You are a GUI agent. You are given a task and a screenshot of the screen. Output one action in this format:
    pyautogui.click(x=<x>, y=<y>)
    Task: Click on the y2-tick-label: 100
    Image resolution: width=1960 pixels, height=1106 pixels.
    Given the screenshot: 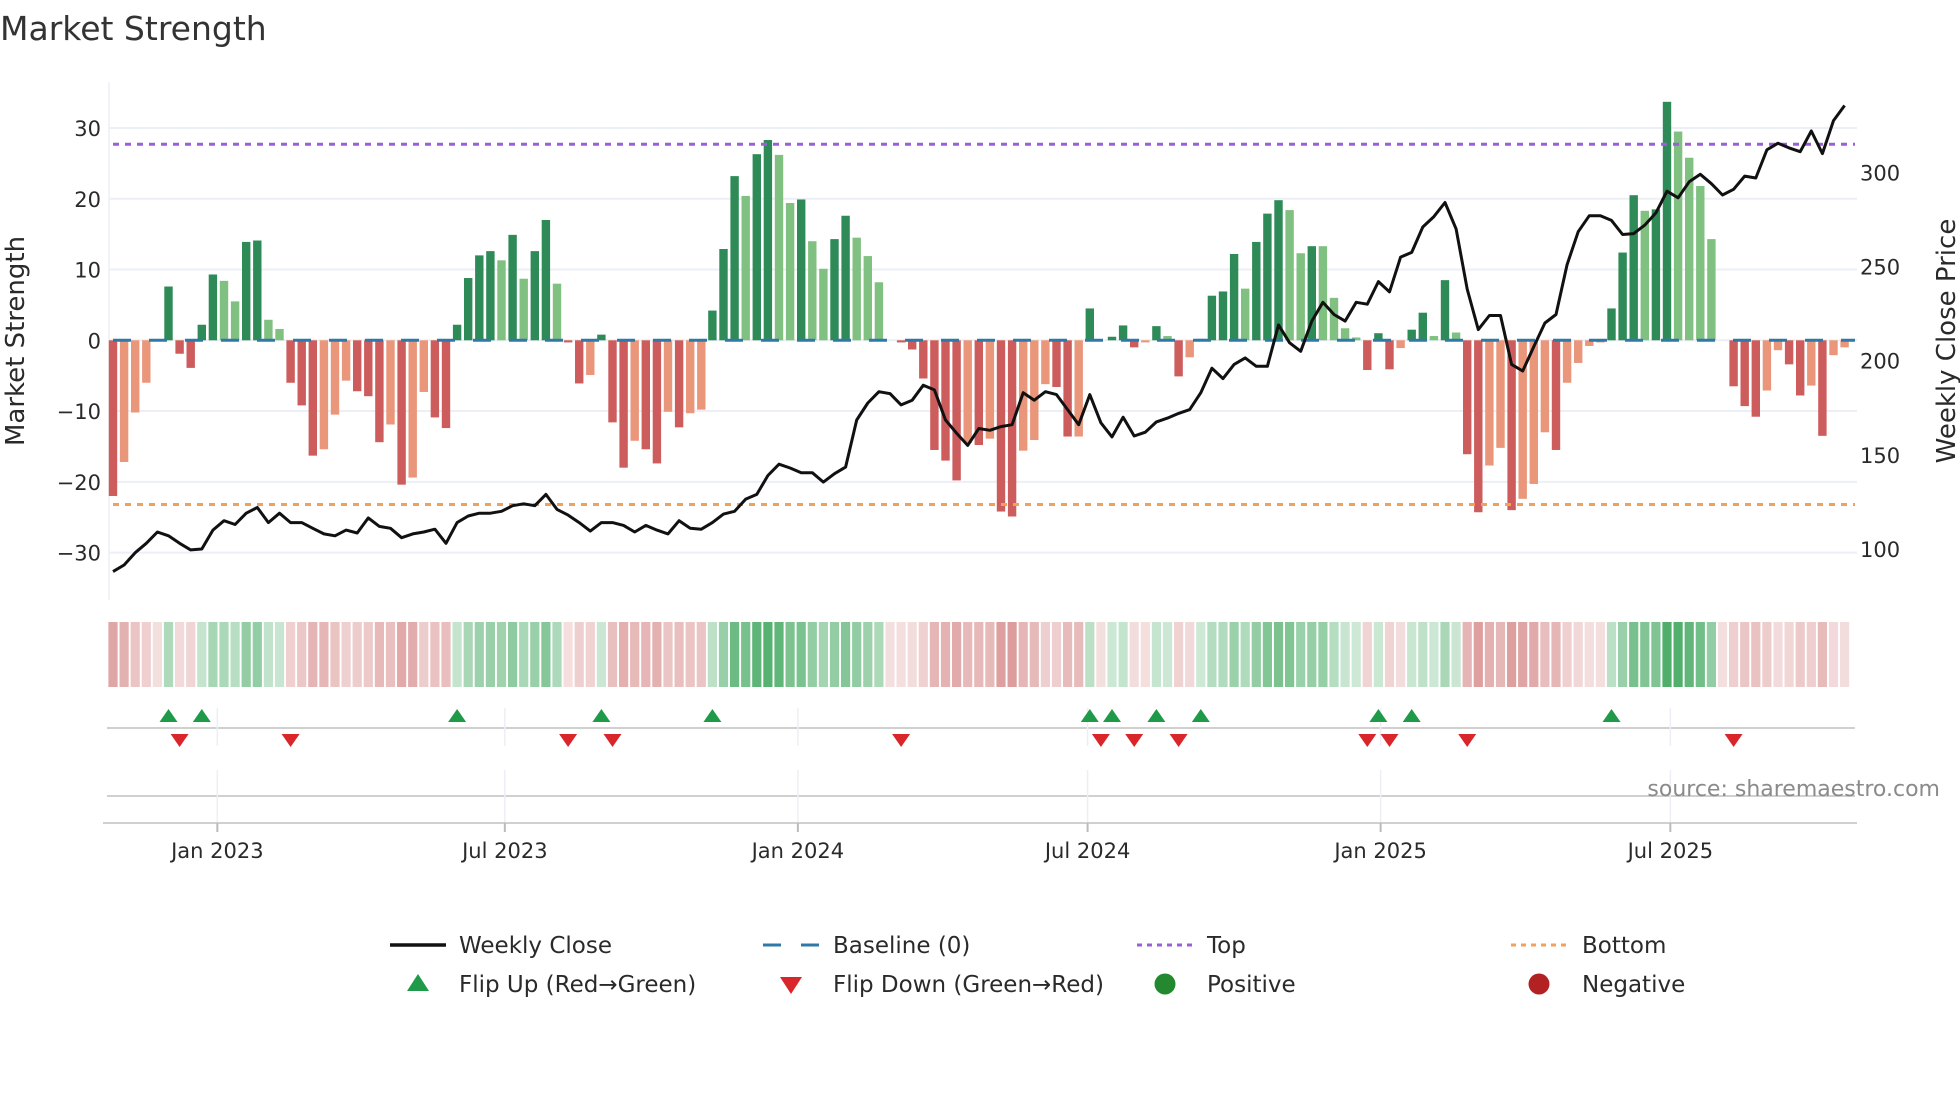 What is the action you would take?
    pyautogui.click(x=1880, y=550)
    